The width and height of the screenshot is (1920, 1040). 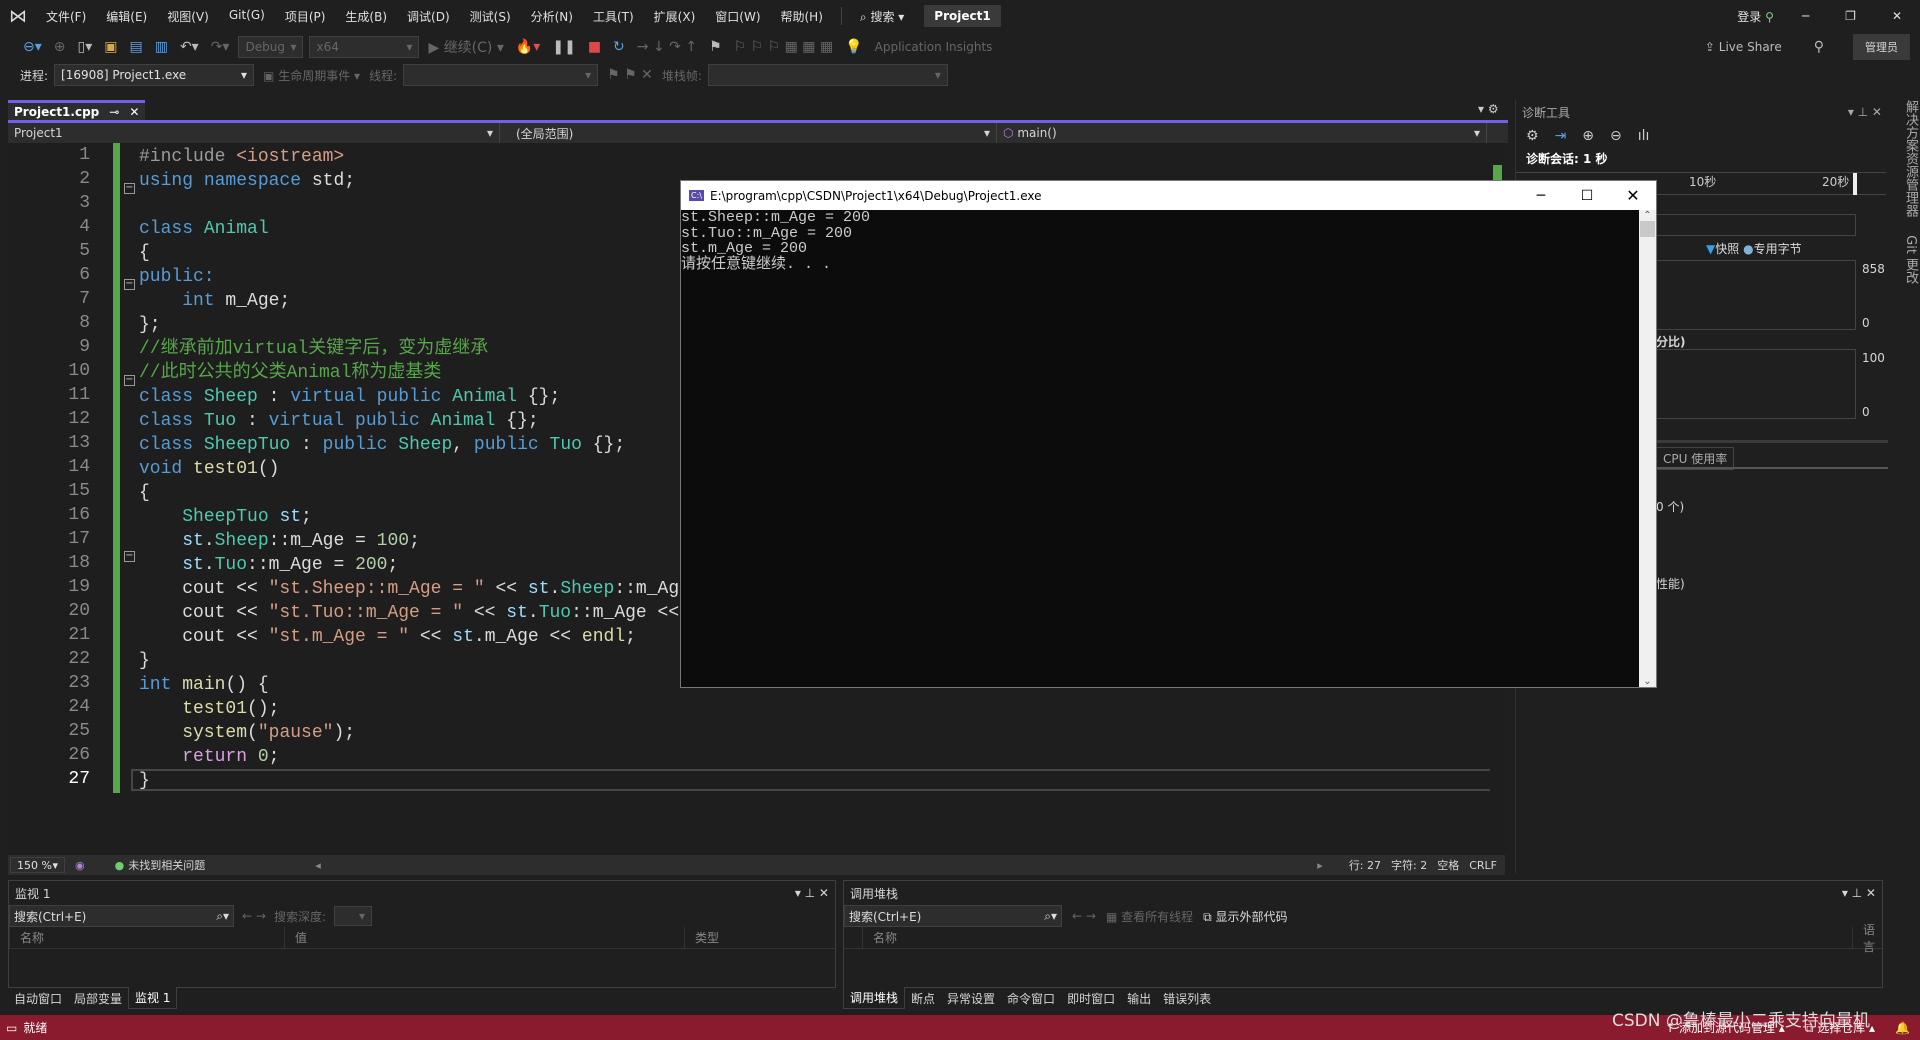 I want to click on close-tab-icon: ✕, so click(x=134, y=112).